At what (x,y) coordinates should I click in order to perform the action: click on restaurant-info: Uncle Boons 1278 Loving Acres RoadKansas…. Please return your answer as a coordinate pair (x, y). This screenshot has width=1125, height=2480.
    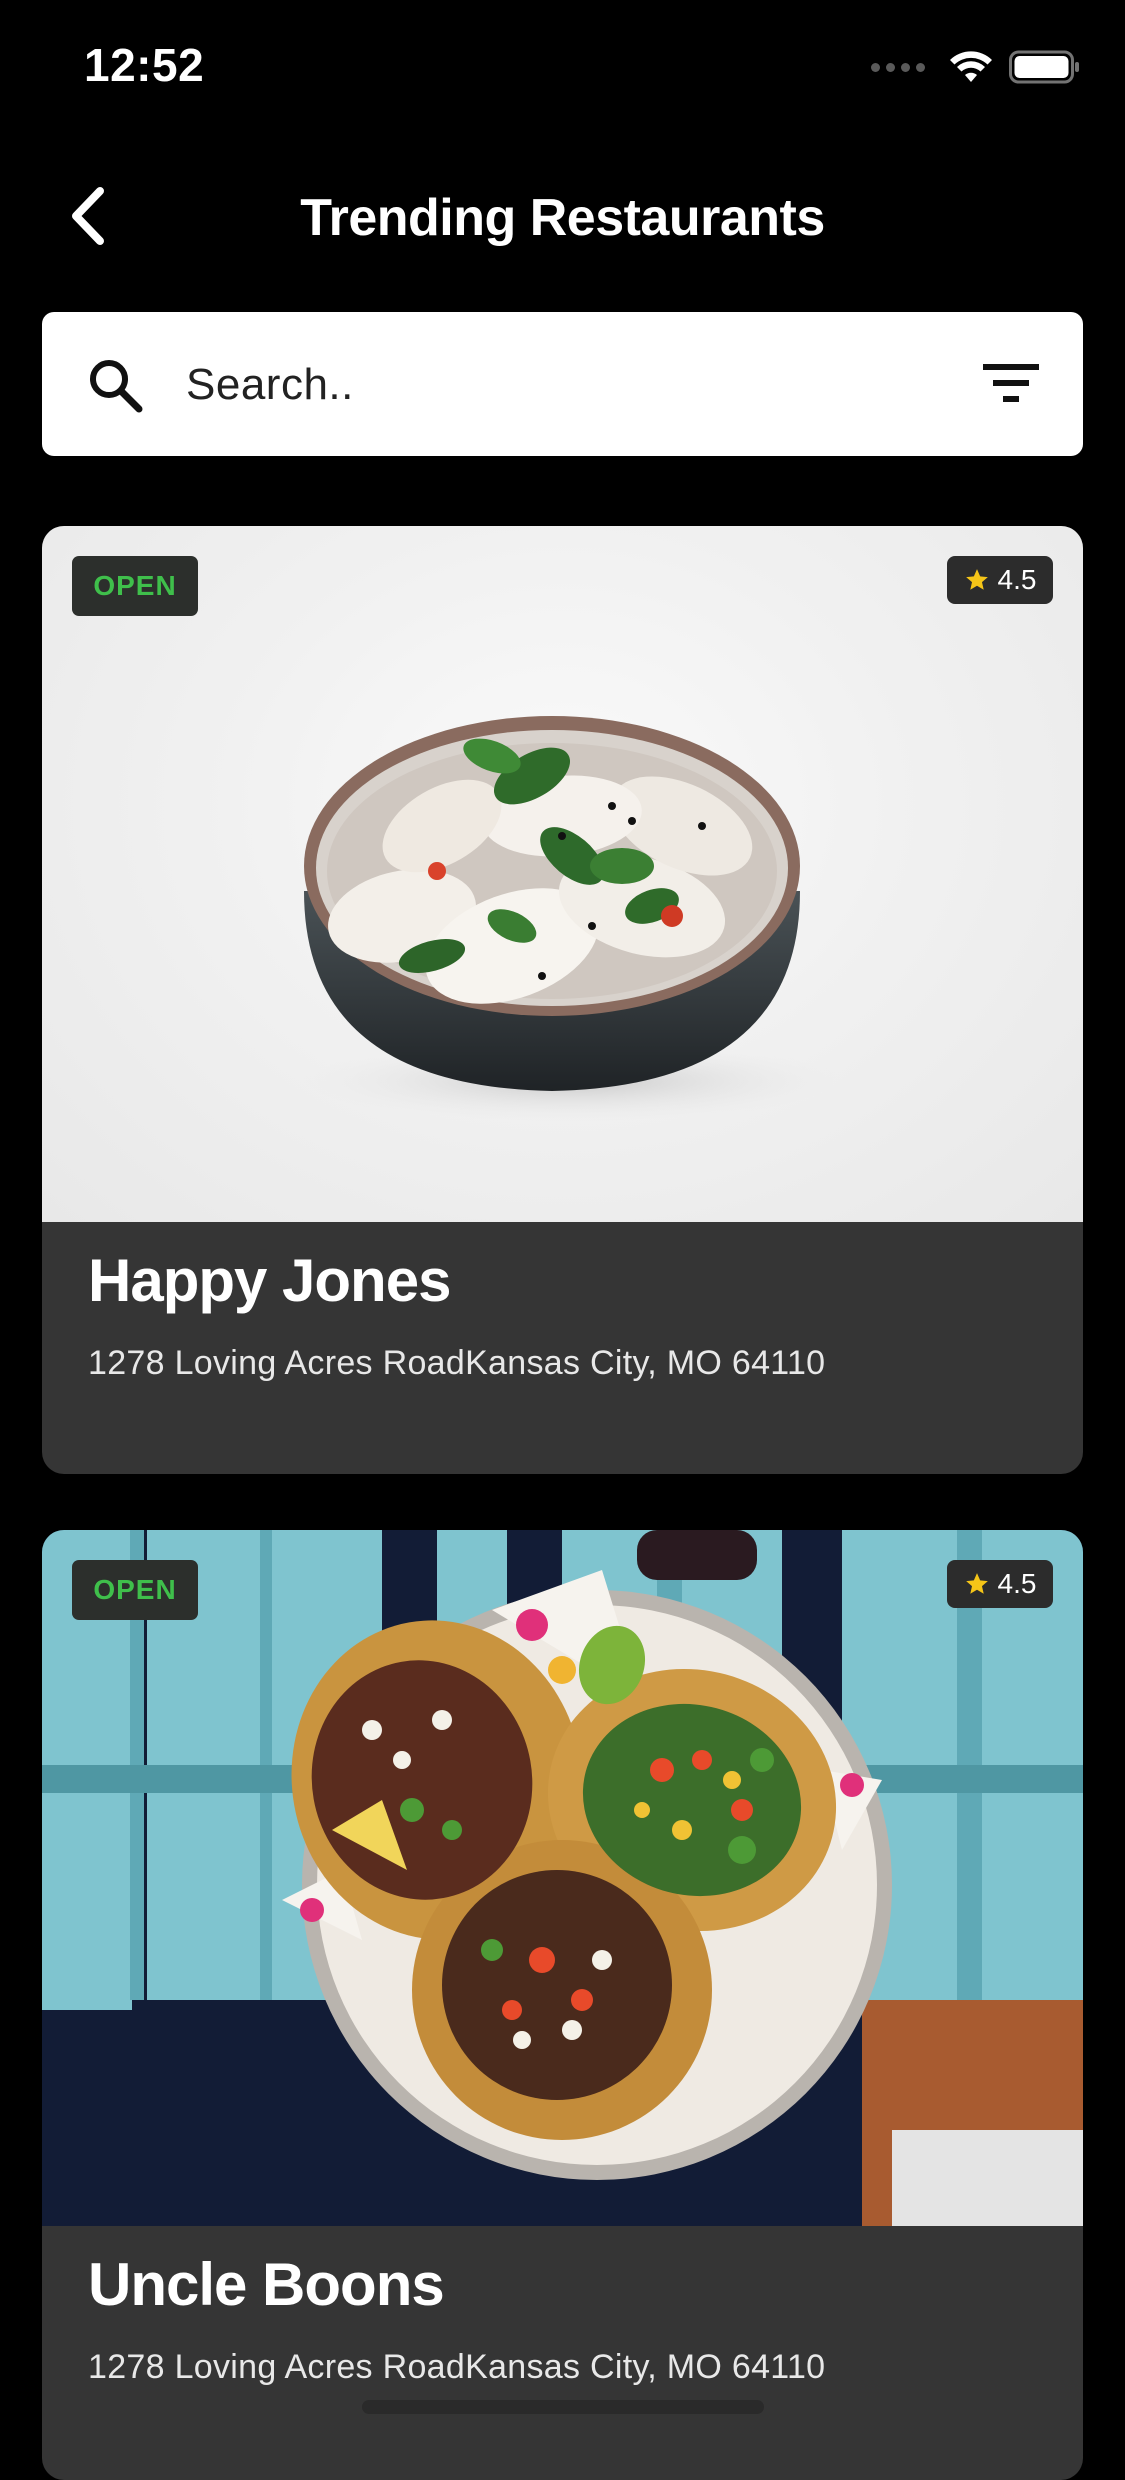
    Looking at the image, I should click on (562, 2306).